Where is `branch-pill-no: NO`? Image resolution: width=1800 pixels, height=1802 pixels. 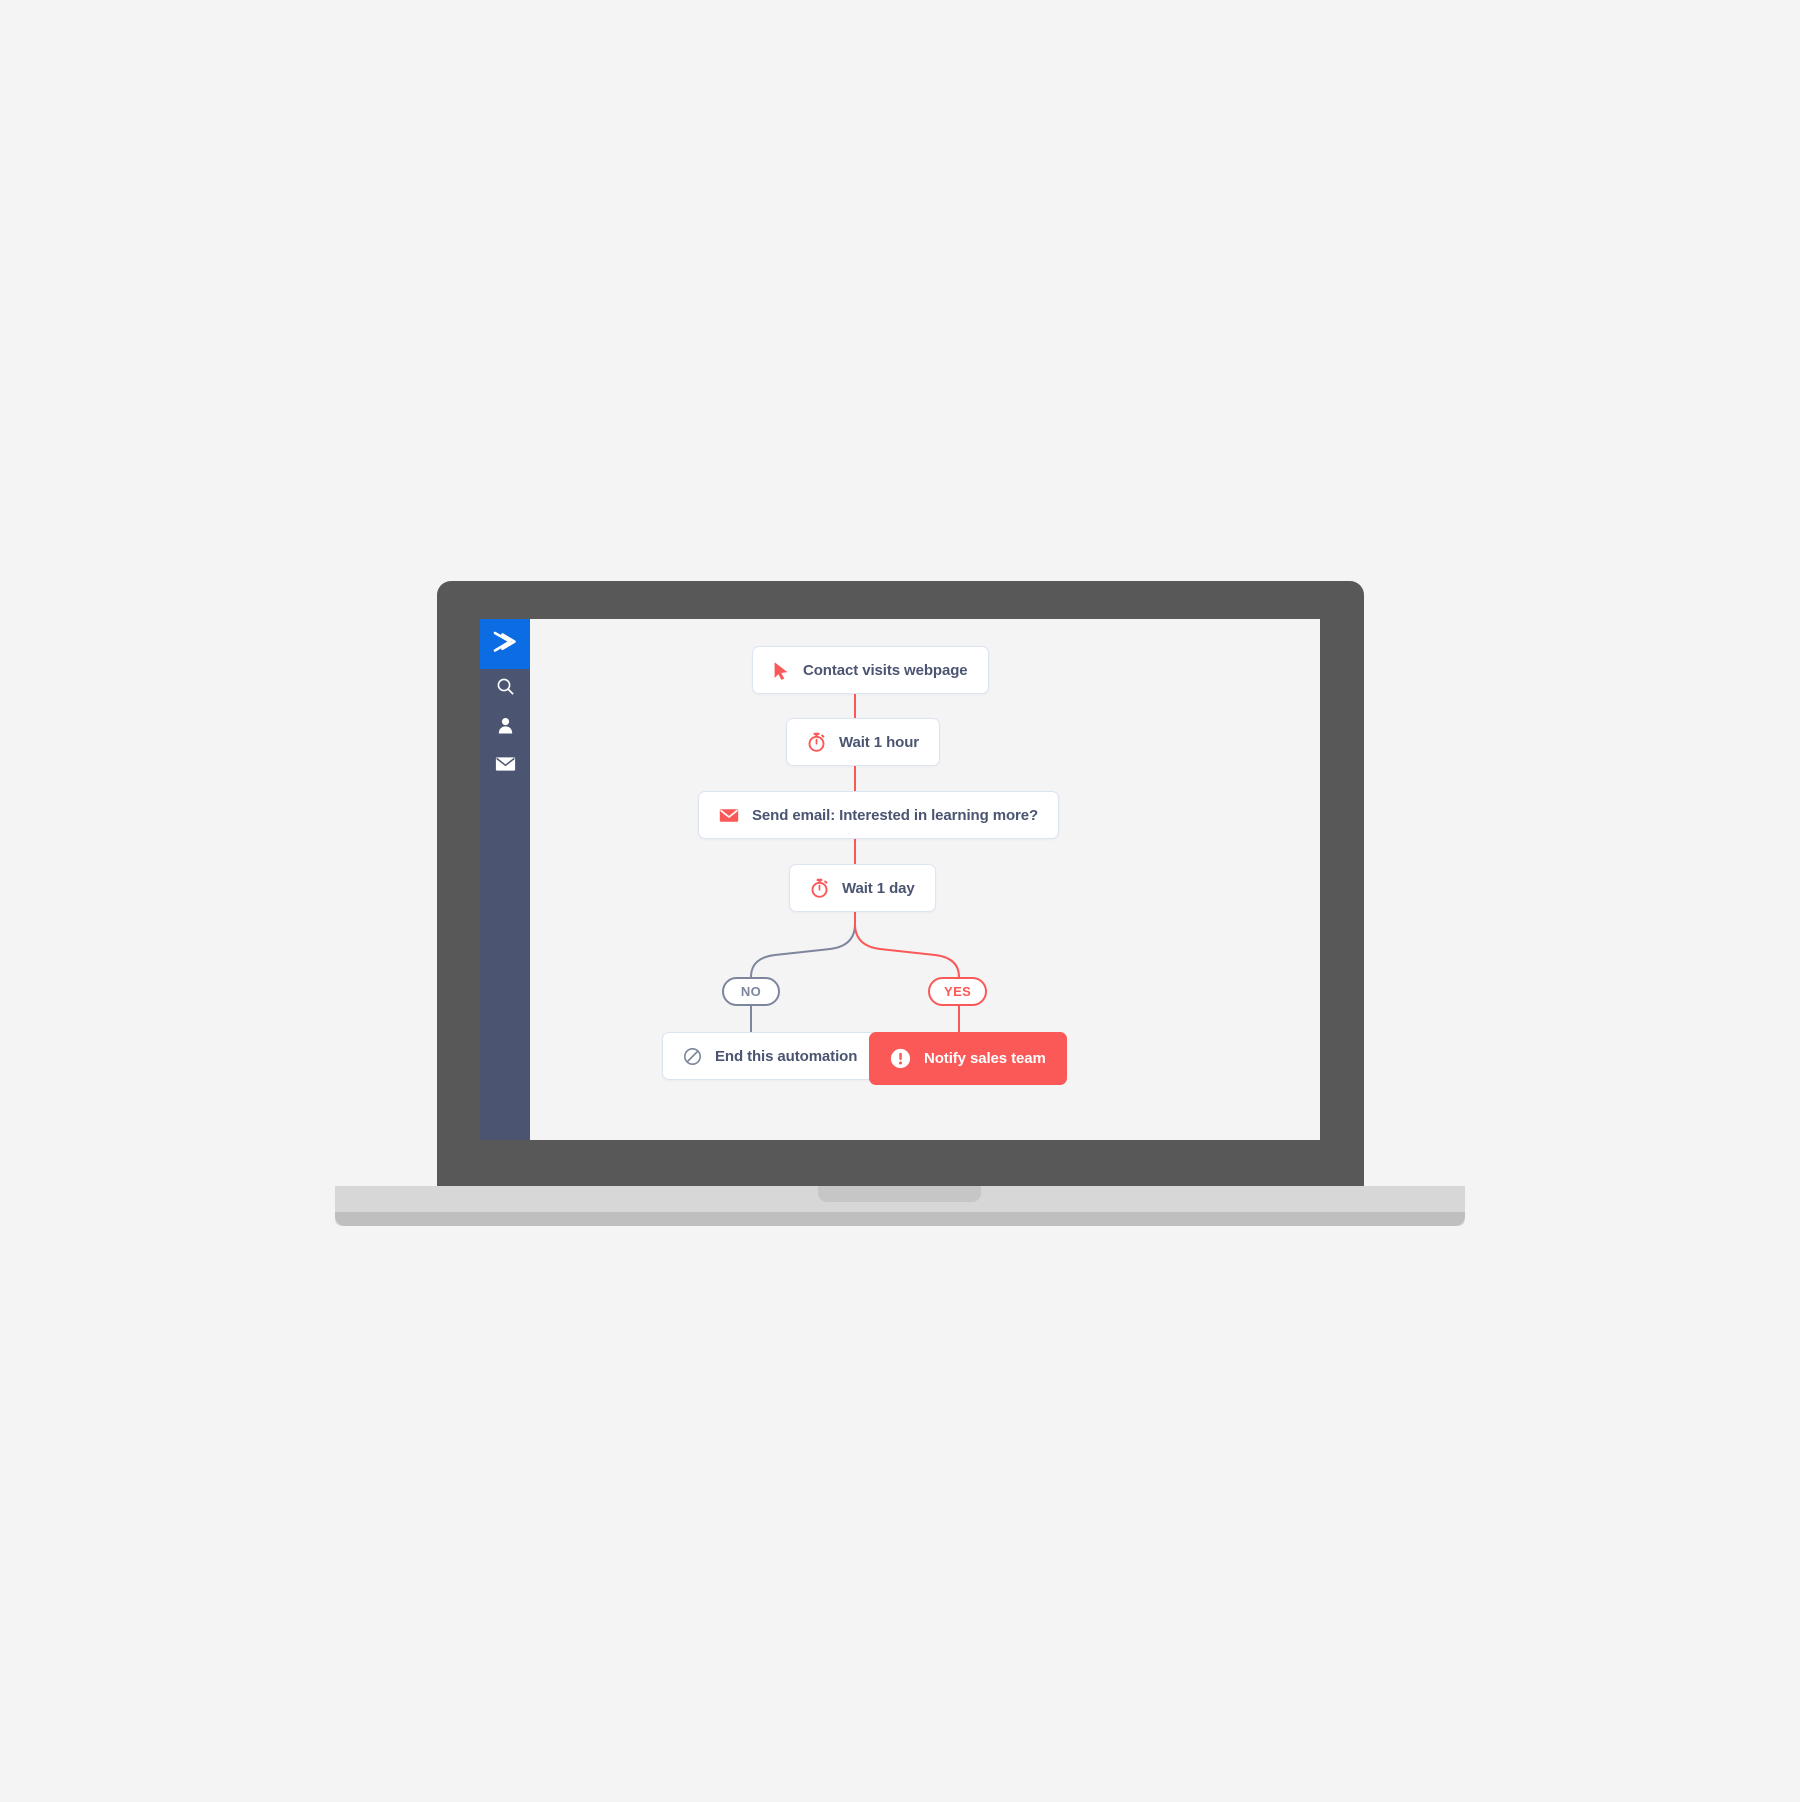 branch-pill-no: NO is located at coordinates (751, 991).